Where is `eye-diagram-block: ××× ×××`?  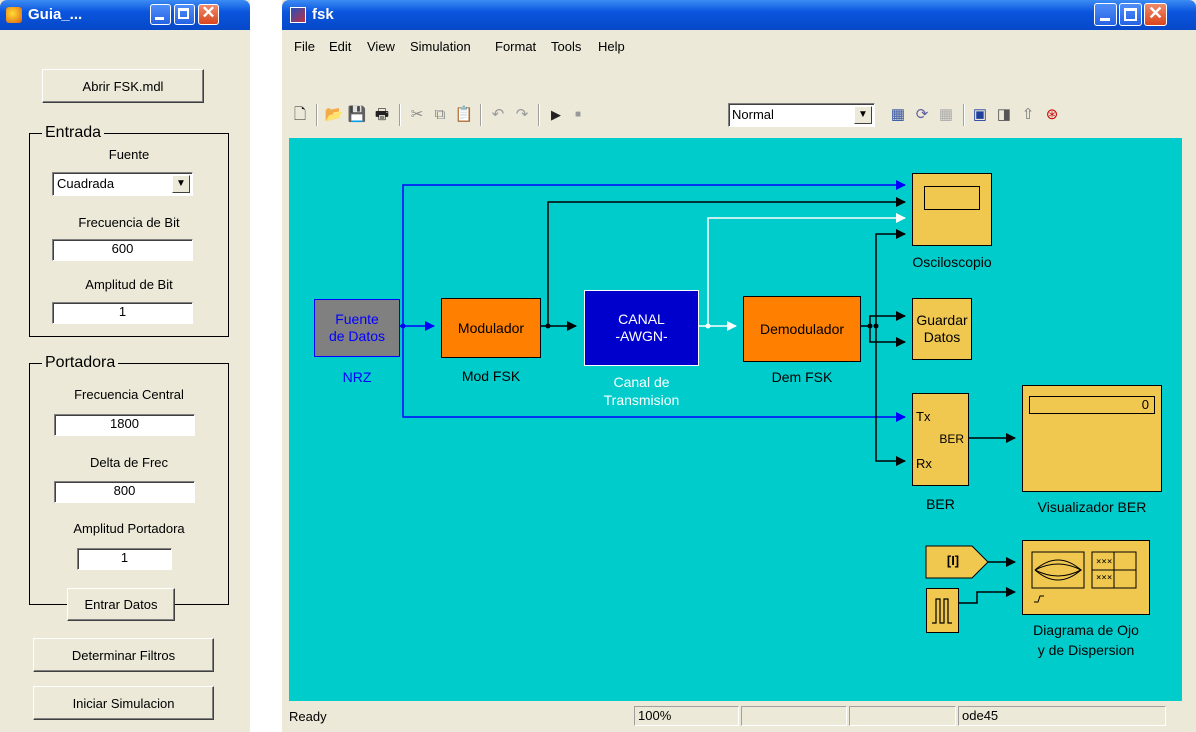
eye-diagram-block: ××× ××× is located at coordinates (1086, 577).